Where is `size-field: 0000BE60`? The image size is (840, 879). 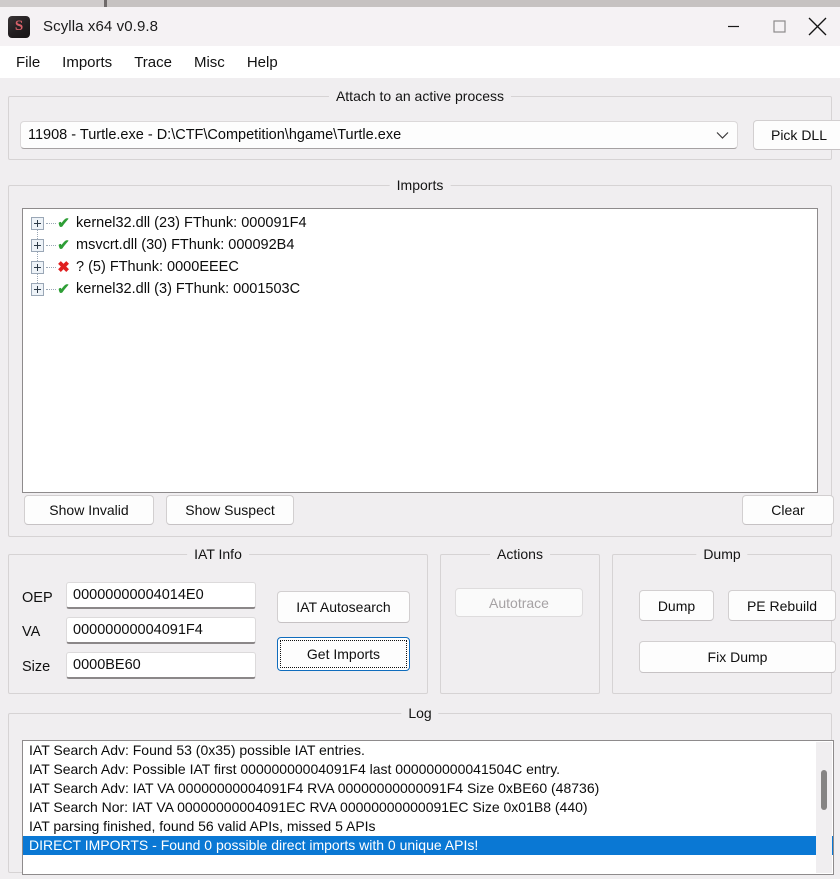
size-field: 0000BE60 is located at coordinates (161, 665).